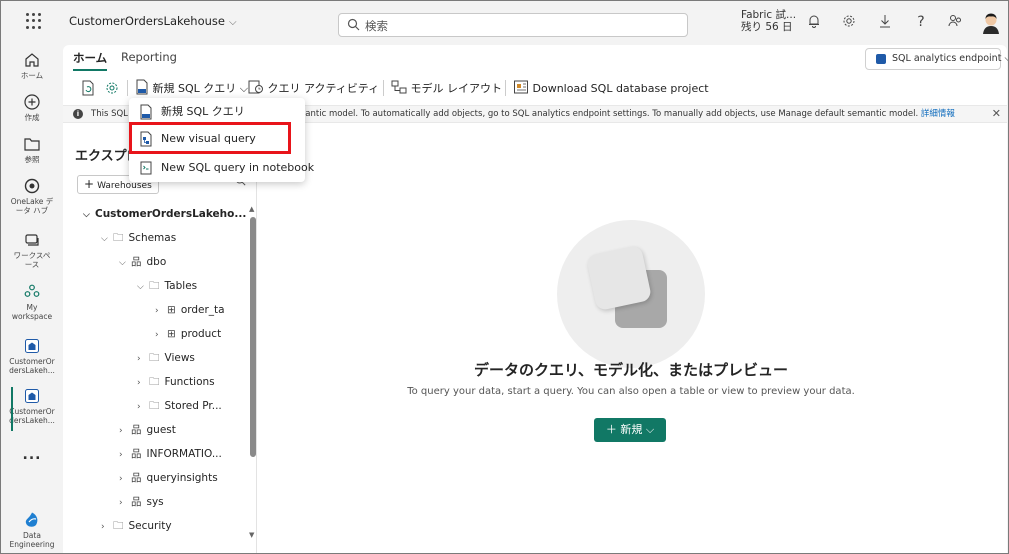 The image size is (1009, 554). I want to click on download-icon, so click(885, 22).